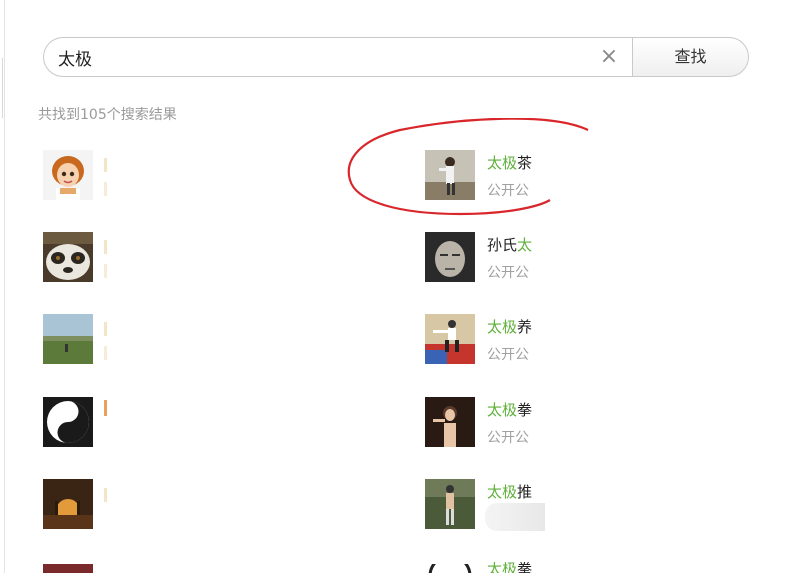 This screenshot has width=785, height=573. I want to click on result-avatar-sunset, so click(68, 504).